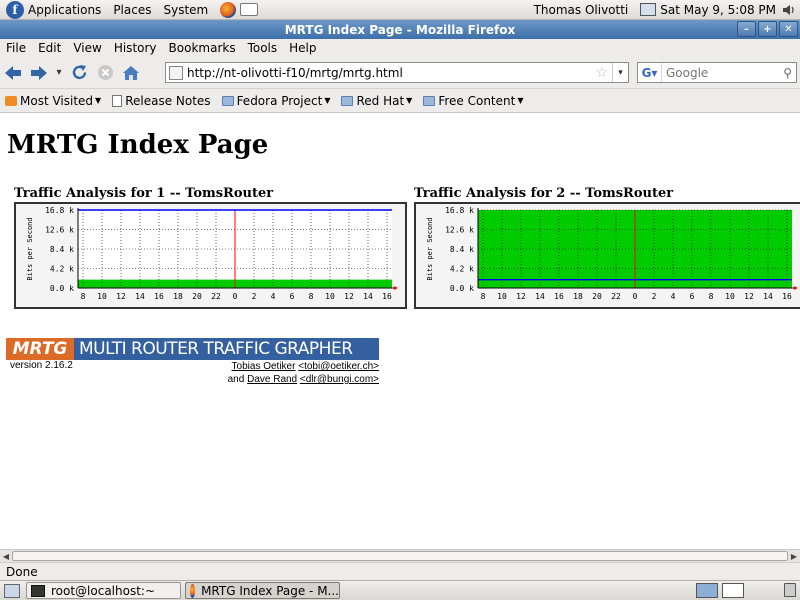 This screenshot has width=800, height=600. What do you see at coordinates (339, 379) in the screenshot?
I see `author-2-email-link: <dlr@bungi.com>` at bounding box center [339, 379].